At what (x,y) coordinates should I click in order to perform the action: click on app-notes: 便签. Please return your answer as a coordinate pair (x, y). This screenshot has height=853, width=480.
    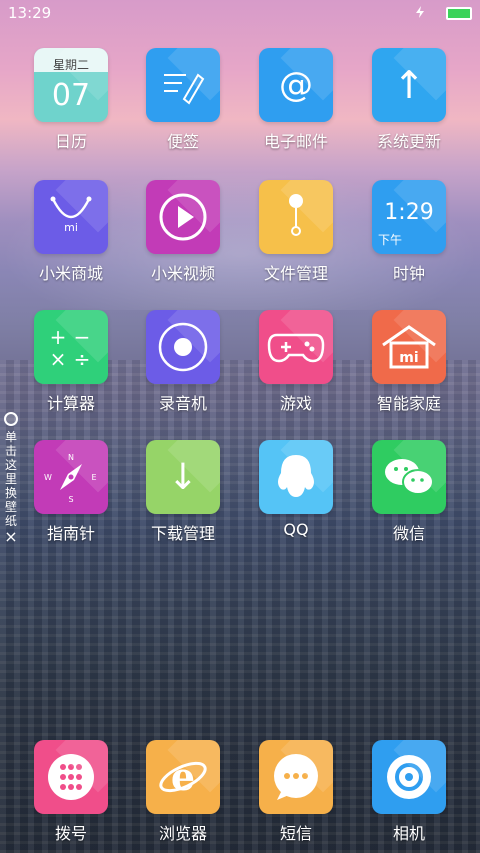
    Looking at the image, I should click on (183, 100).